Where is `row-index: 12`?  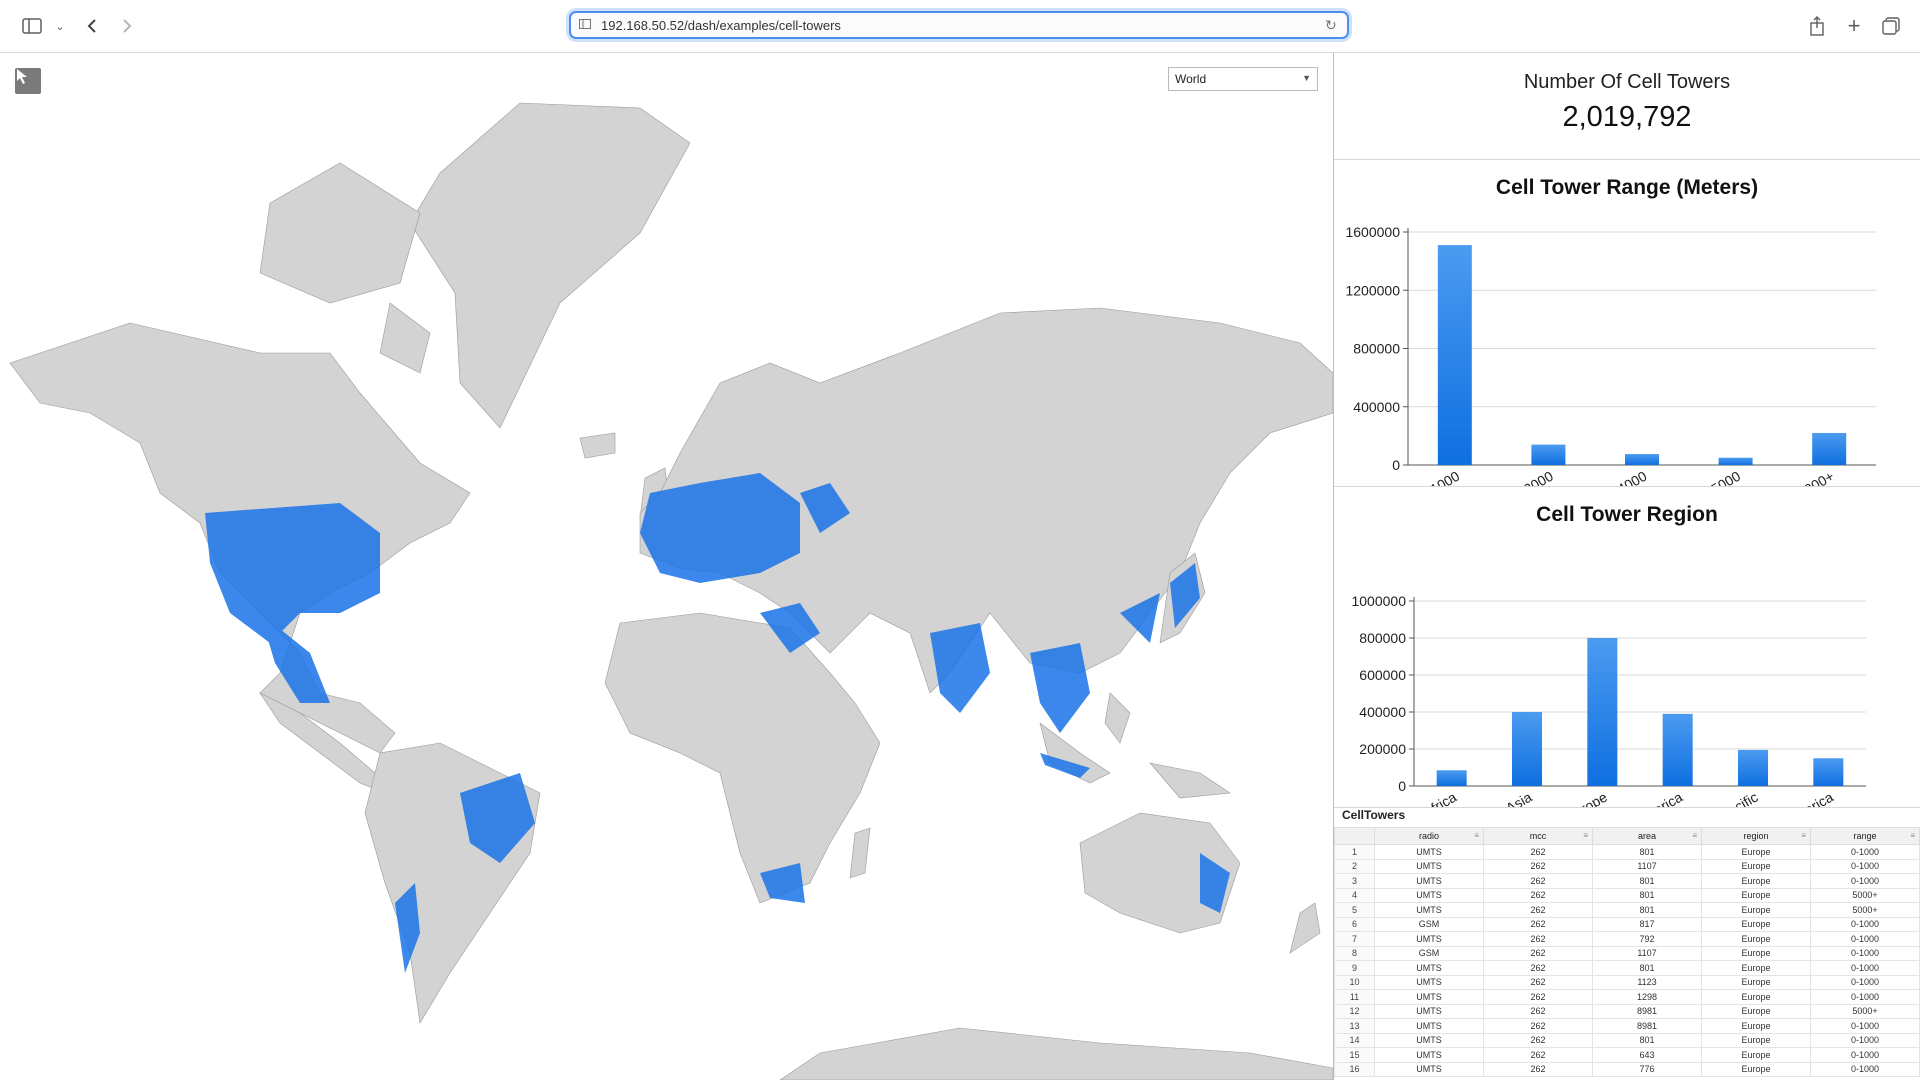 row-index: 12 is located at coordinates (1354, 1011).